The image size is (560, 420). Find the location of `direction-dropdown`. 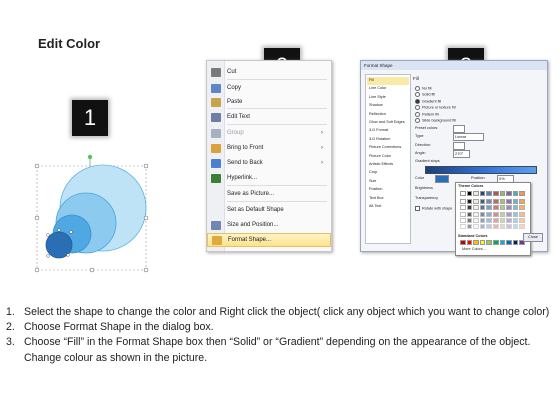

direction-dropdown is located at coordinates (459, 146).